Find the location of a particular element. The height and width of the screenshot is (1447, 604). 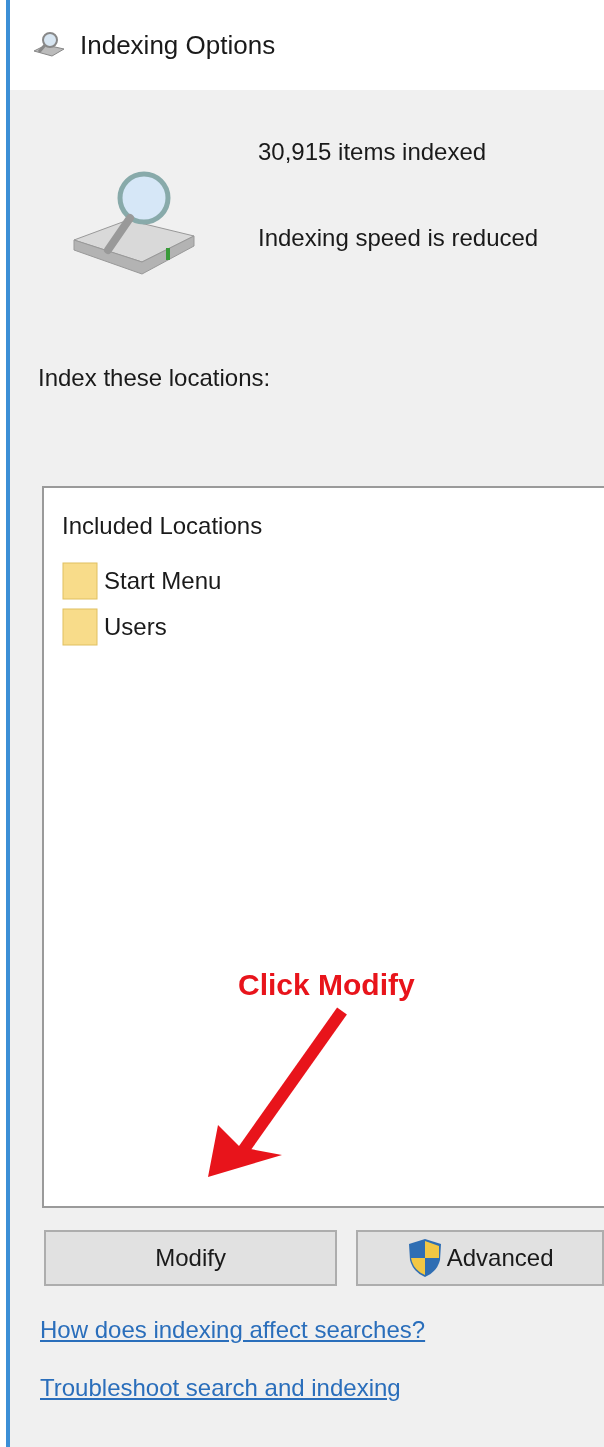

status-text: Indexing speed is reduced is located at coordinates (398, 238).